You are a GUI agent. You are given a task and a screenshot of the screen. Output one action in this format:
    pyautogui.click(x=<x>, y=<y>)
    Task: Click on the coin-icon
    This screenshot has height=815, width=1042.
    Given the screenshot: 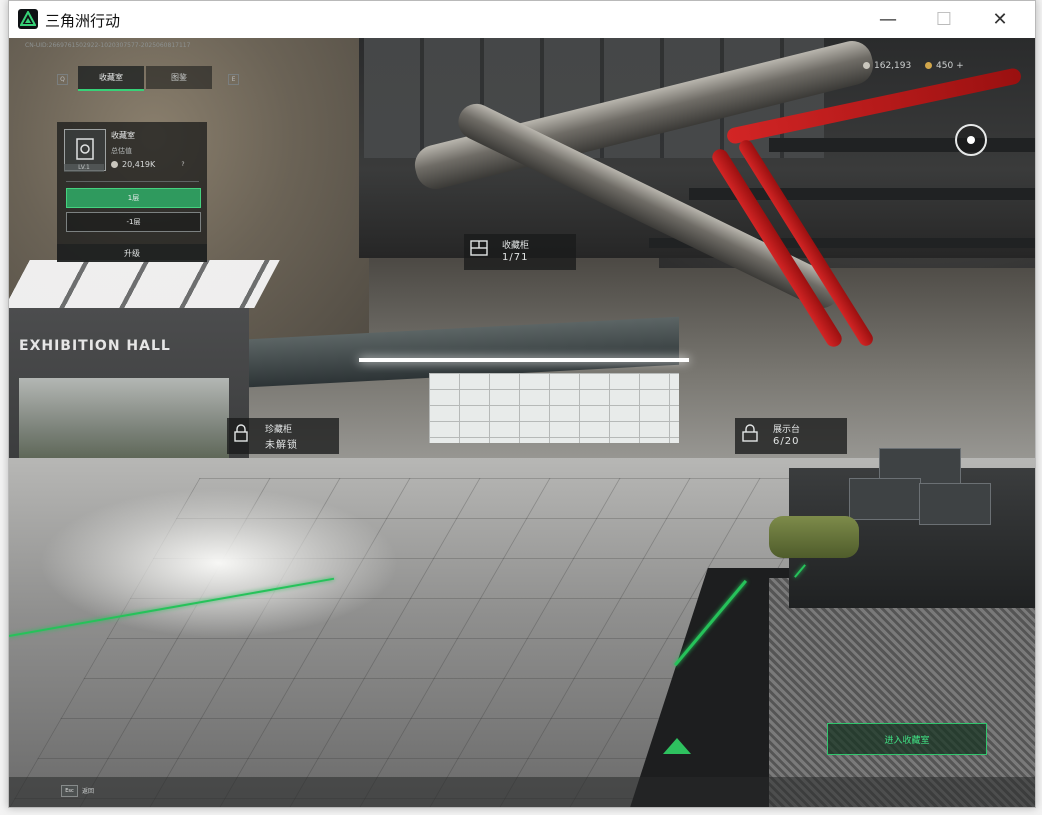 What is the action you would take?
    pyautogui.click(x=114, y=164)
    